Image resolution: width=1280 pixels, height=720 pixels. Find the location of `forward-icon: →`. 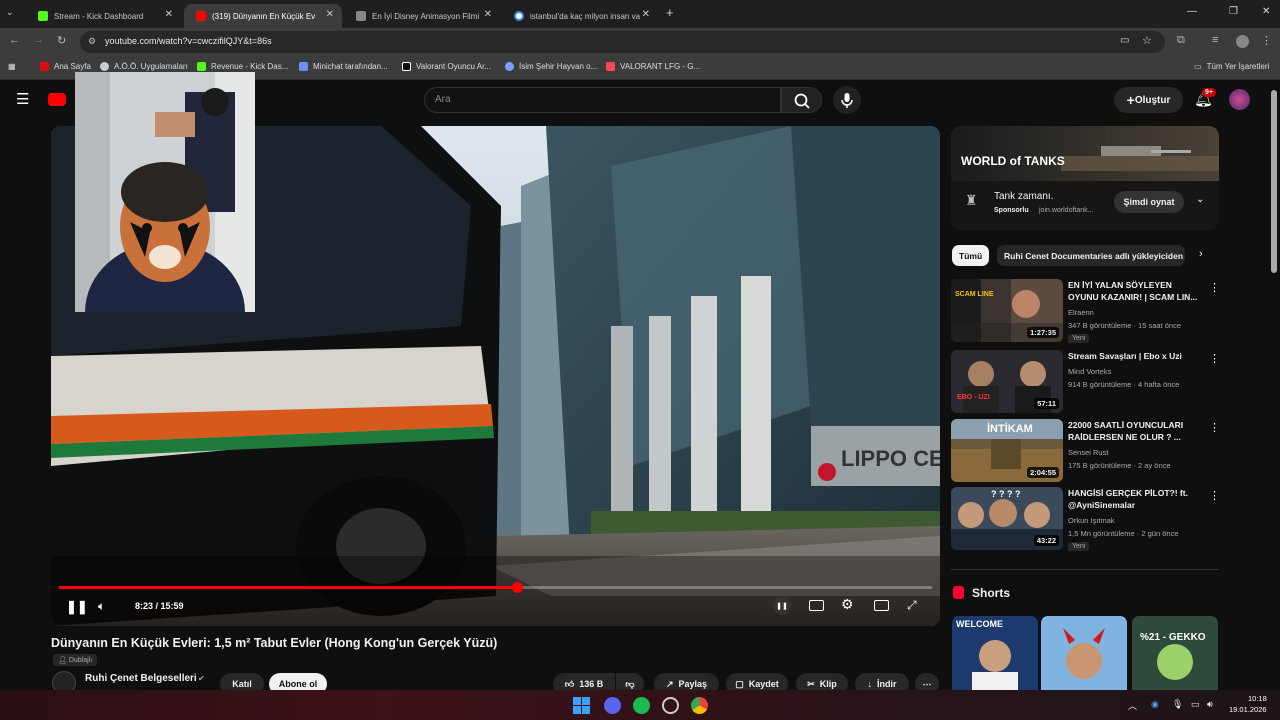

forward-icon: → is located at coordinates (38, 40).